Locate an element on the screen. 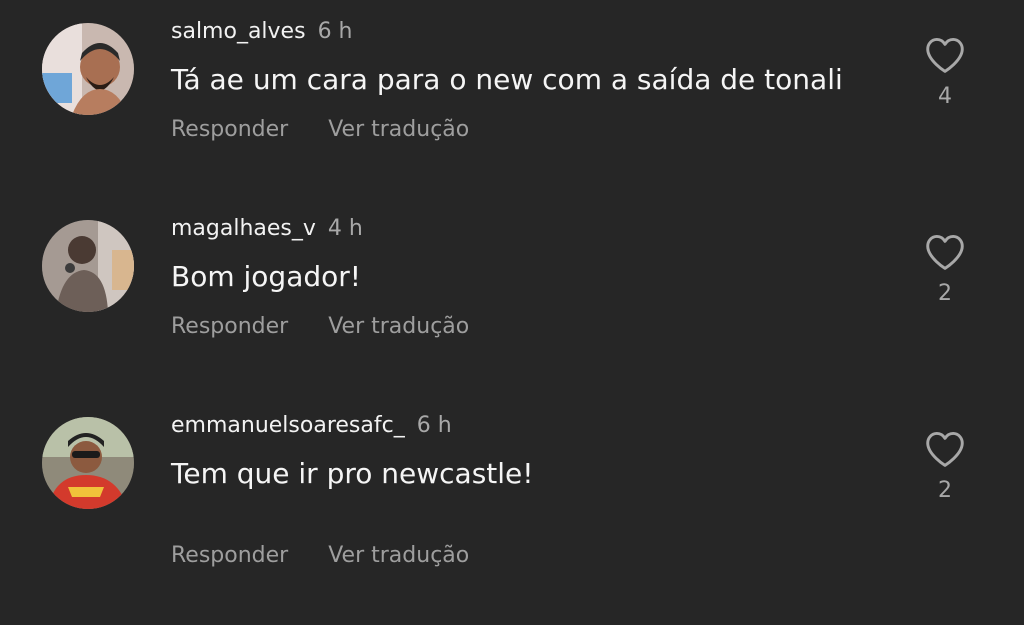 The height and width of the screenshot is (625, 1024). comment-text: Bom jogador! is located at coordinates (266, 276).